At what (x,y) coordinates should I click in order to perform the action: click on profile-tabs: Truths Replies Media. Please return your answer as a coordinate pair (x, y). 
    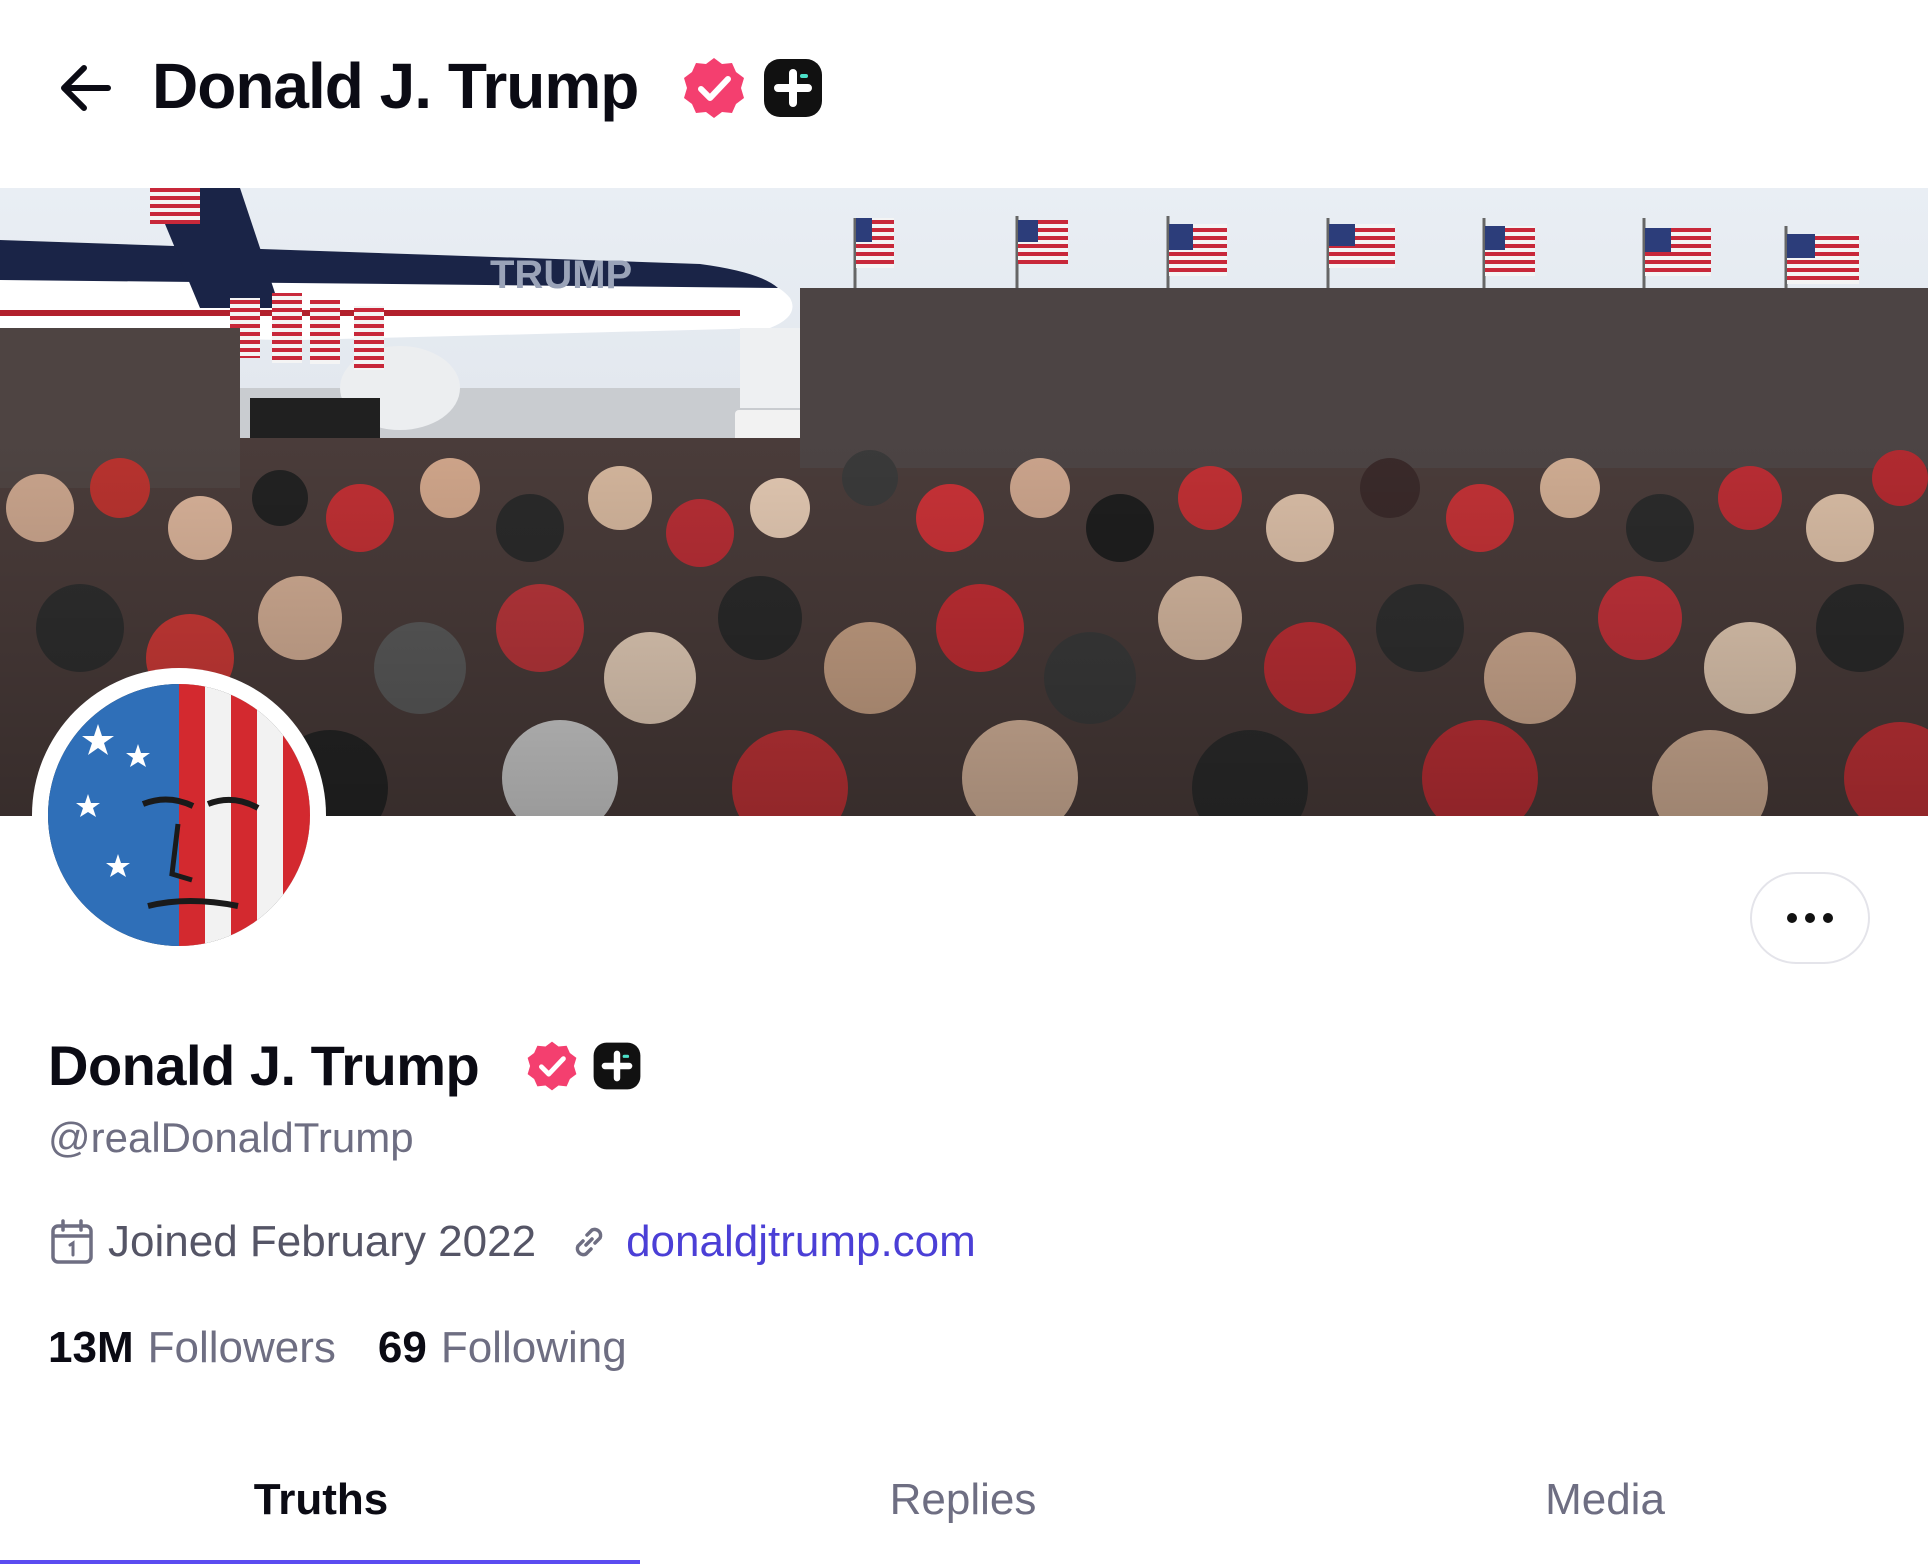
    Looking at the image, I should click on (964, 1502).